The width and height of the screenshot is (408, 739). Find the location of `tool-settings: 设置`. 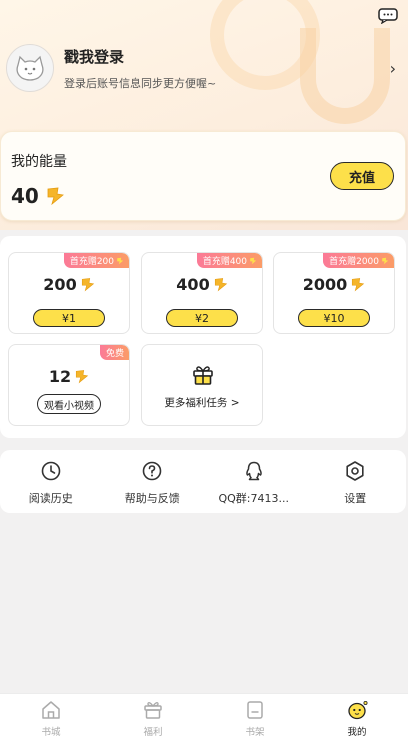

tool-settings: 设置 is located at coordinates (356, 481).